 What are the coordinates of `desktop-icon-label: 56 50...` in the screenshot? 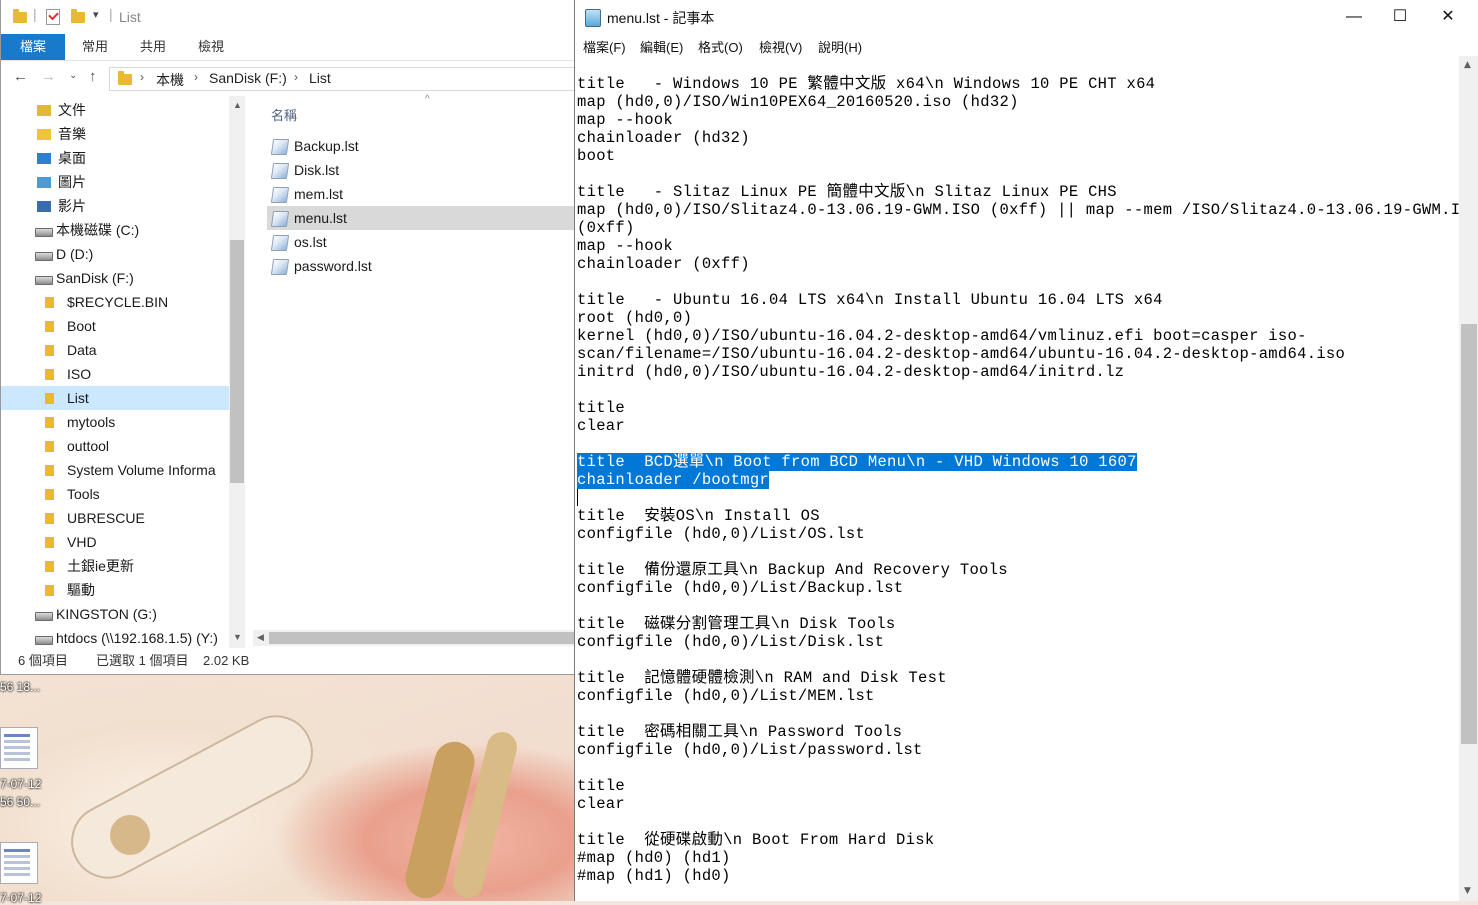 It's located at (20, 802).